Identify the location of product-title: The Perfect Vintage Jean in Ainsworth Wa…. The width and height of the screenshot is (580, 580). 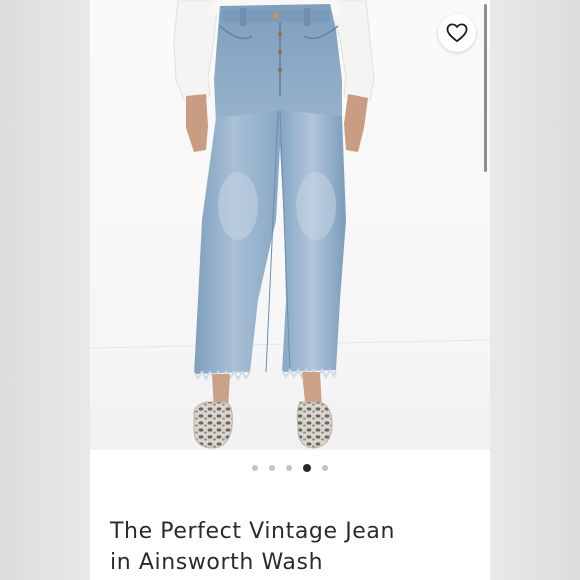
(295, 547).